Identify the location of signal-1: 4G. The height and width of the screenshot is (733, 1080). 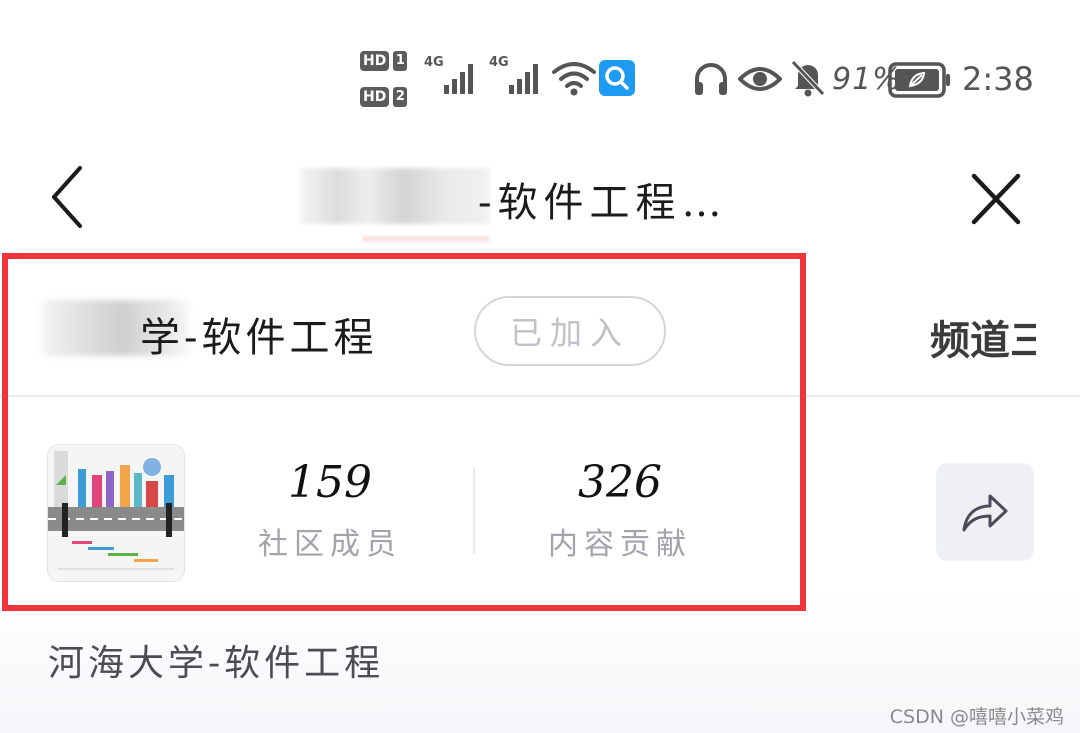
(452, 76).